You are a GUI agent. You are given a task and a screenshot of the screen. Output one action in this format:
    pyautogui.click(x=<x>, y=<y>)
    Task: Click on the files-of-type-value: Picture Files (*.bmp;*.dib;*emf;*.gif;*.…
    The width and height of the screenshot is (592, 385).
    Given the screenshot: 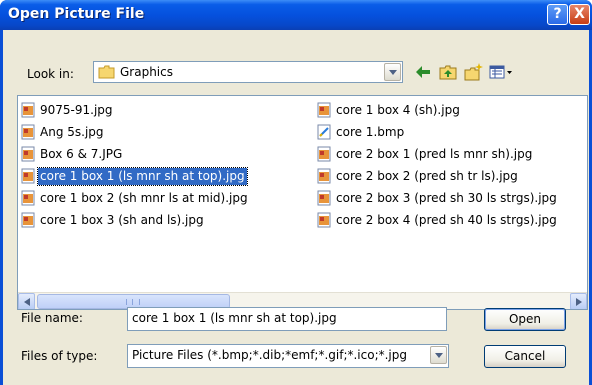 What is the action you would take?
    pyautogui.click(x=270, y=355)
    